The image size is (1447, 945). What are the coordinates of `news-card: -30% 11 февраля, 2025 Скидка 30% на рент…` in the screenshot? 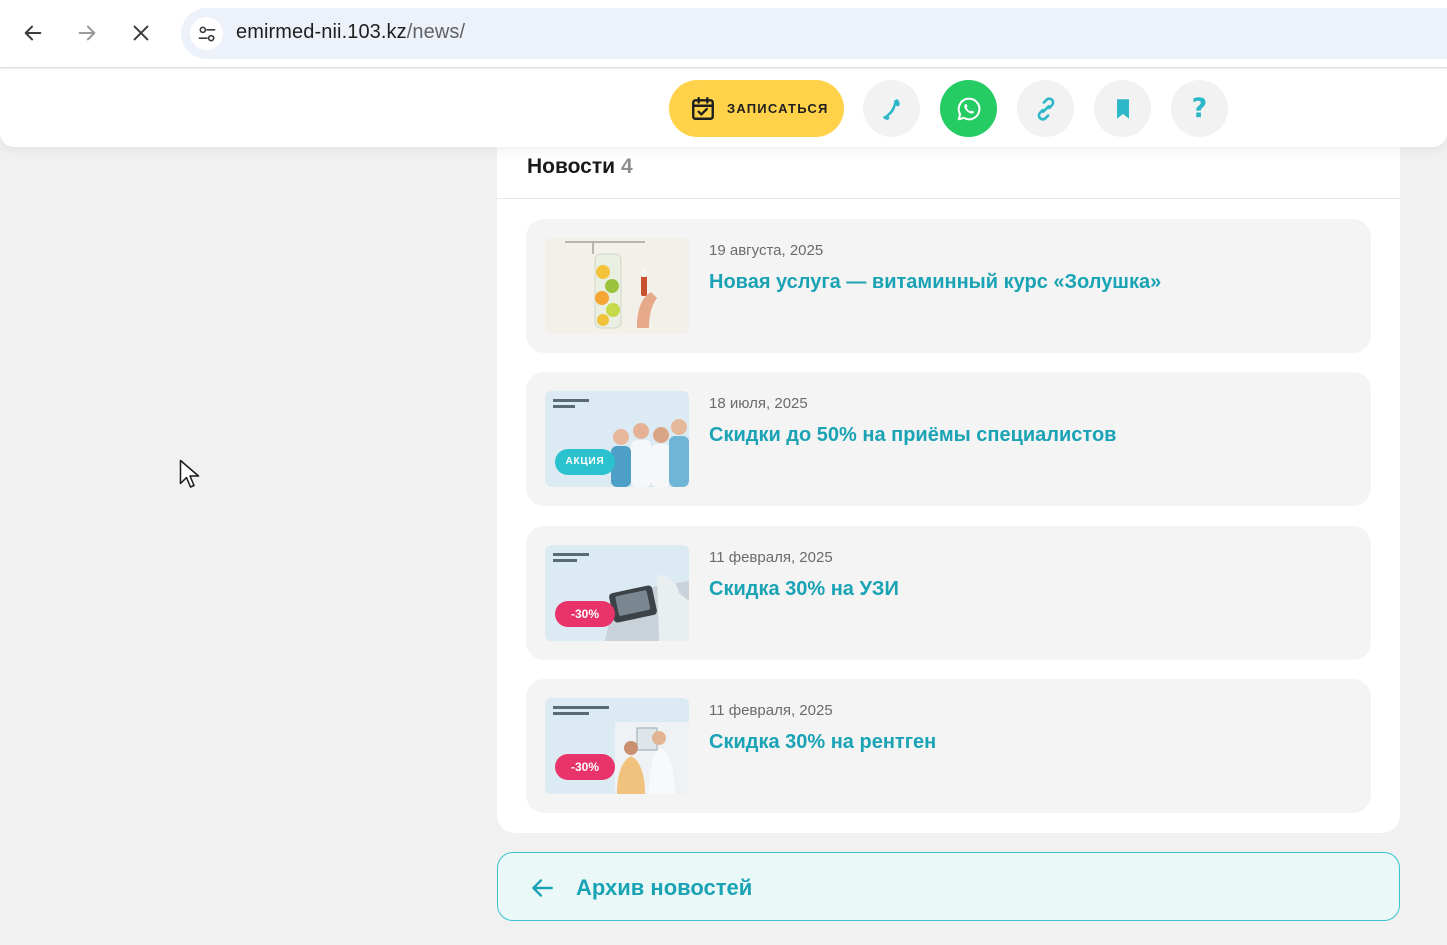 It's located at (948, 746).